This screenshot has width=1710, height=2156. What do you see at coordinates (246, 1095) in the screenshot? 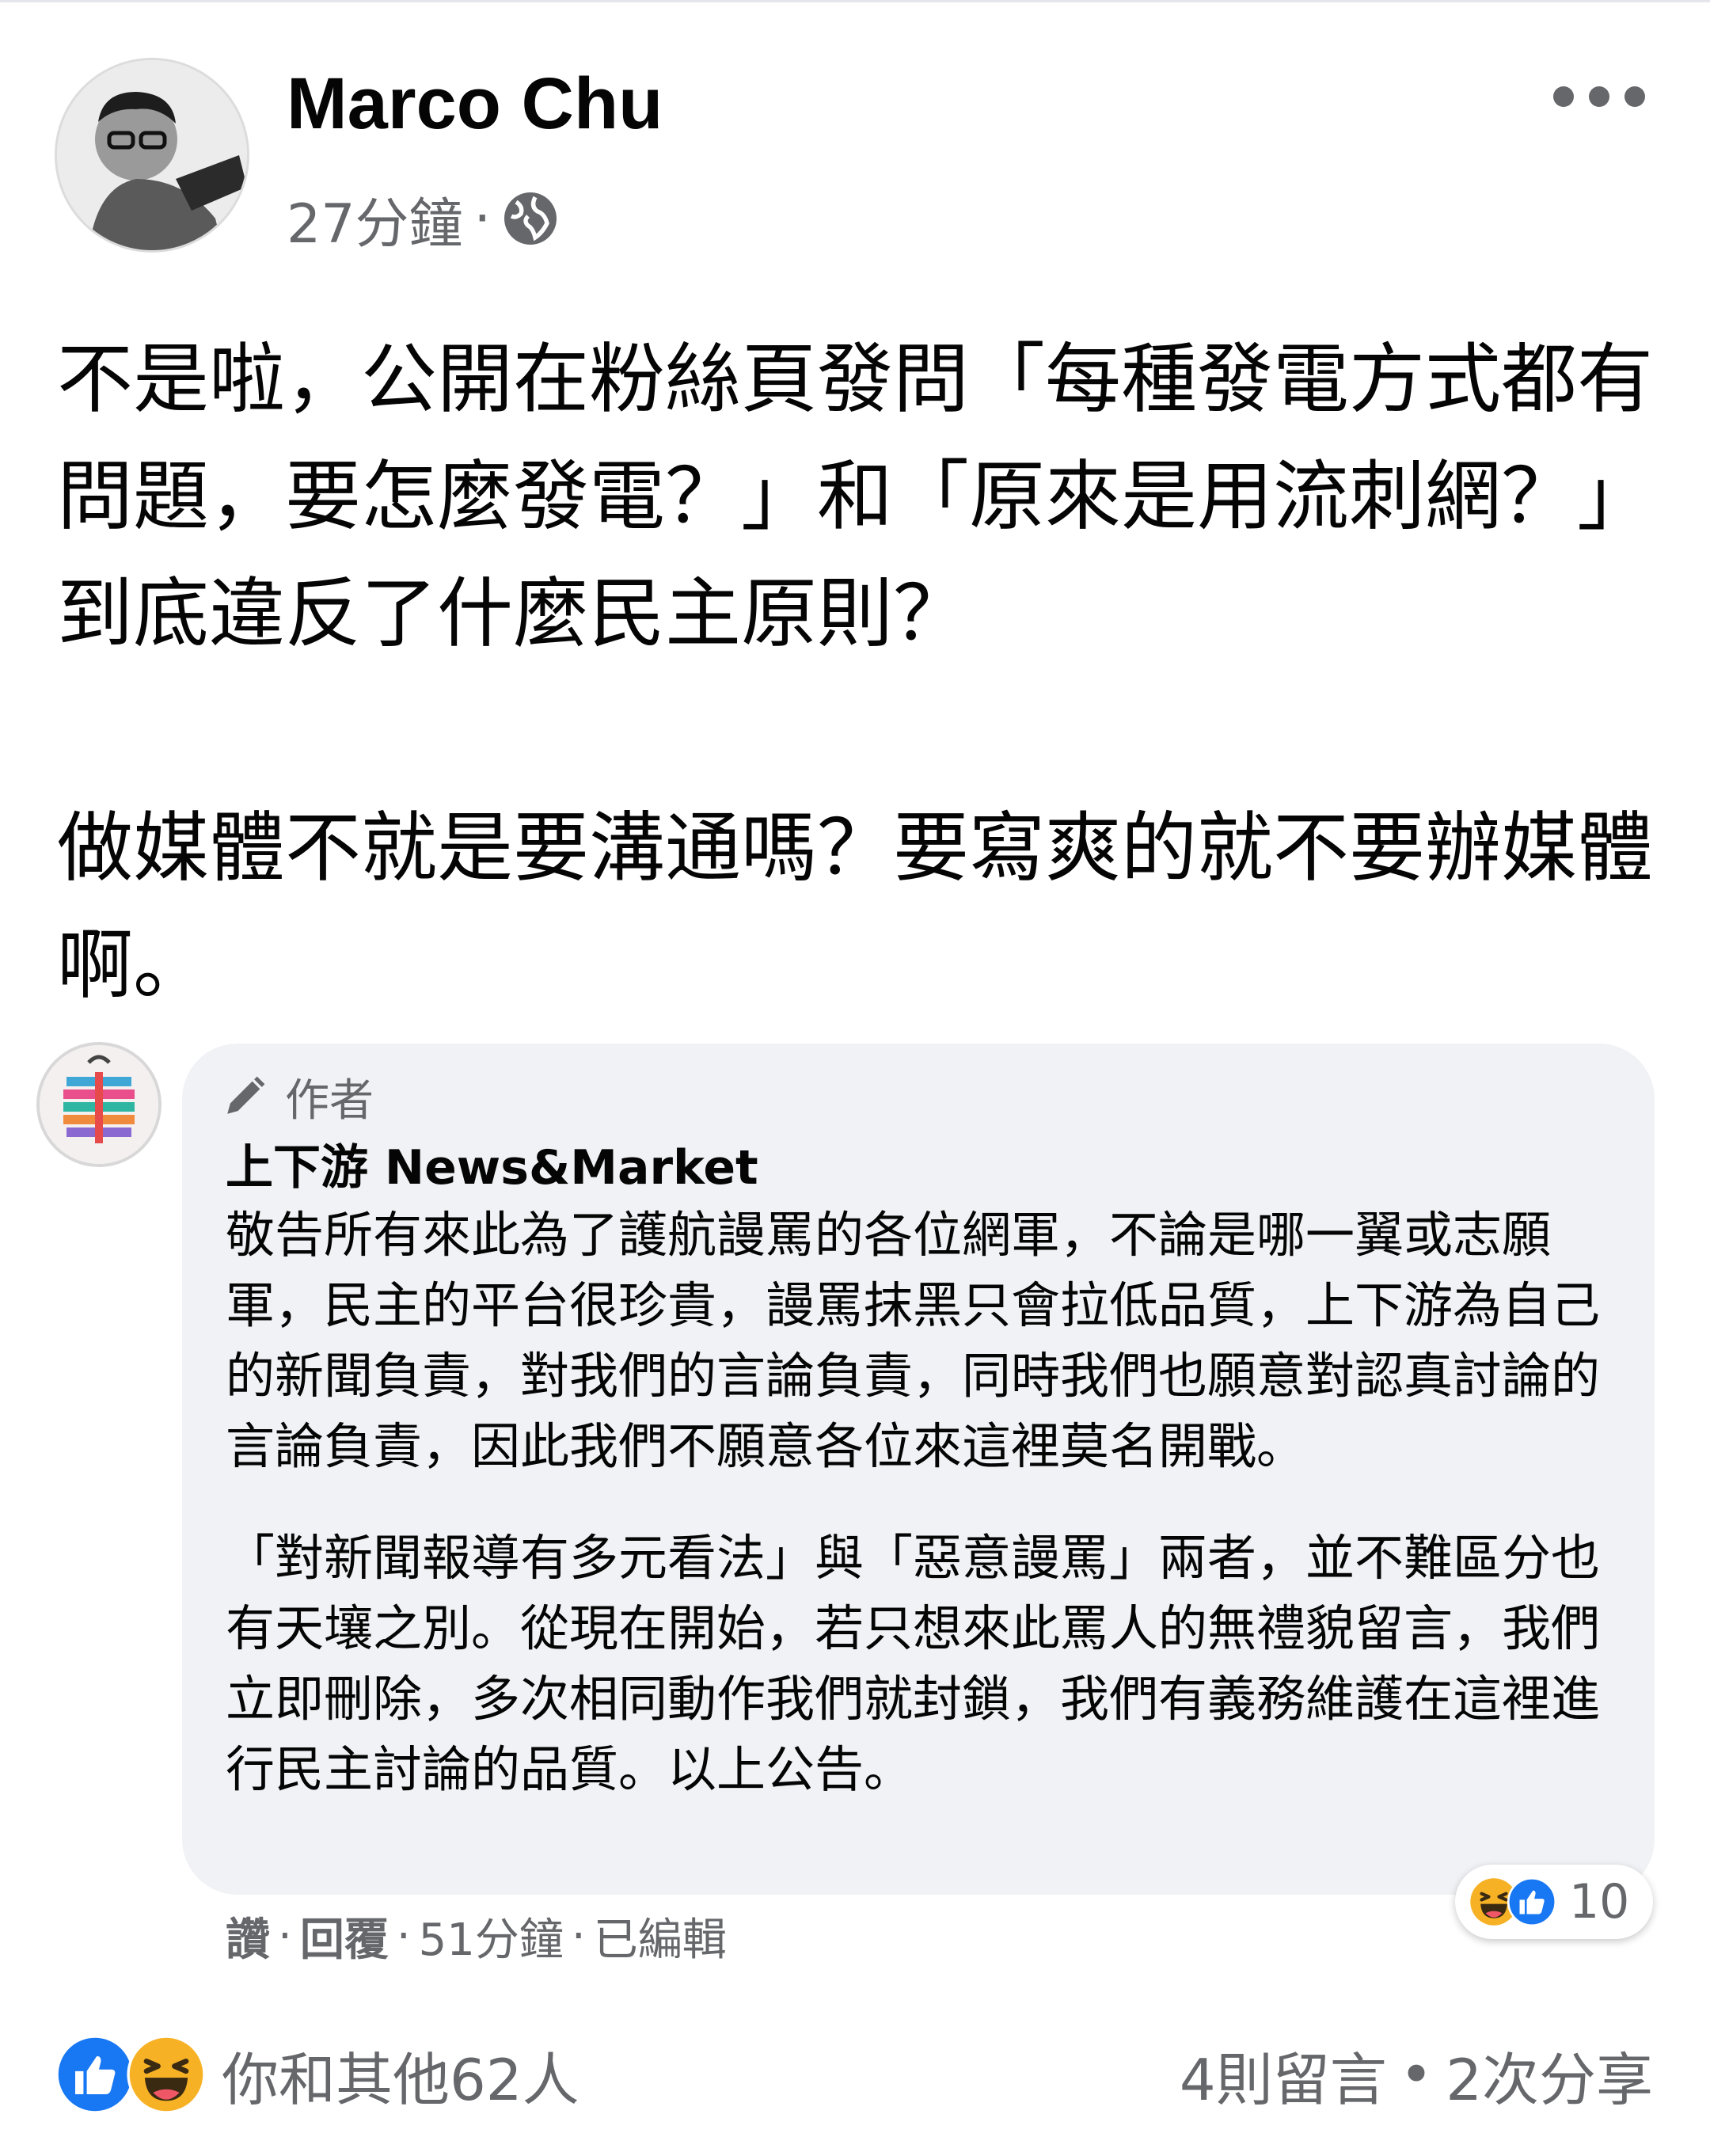
I see `pencil-icon` at bounding box center [246, 1095].